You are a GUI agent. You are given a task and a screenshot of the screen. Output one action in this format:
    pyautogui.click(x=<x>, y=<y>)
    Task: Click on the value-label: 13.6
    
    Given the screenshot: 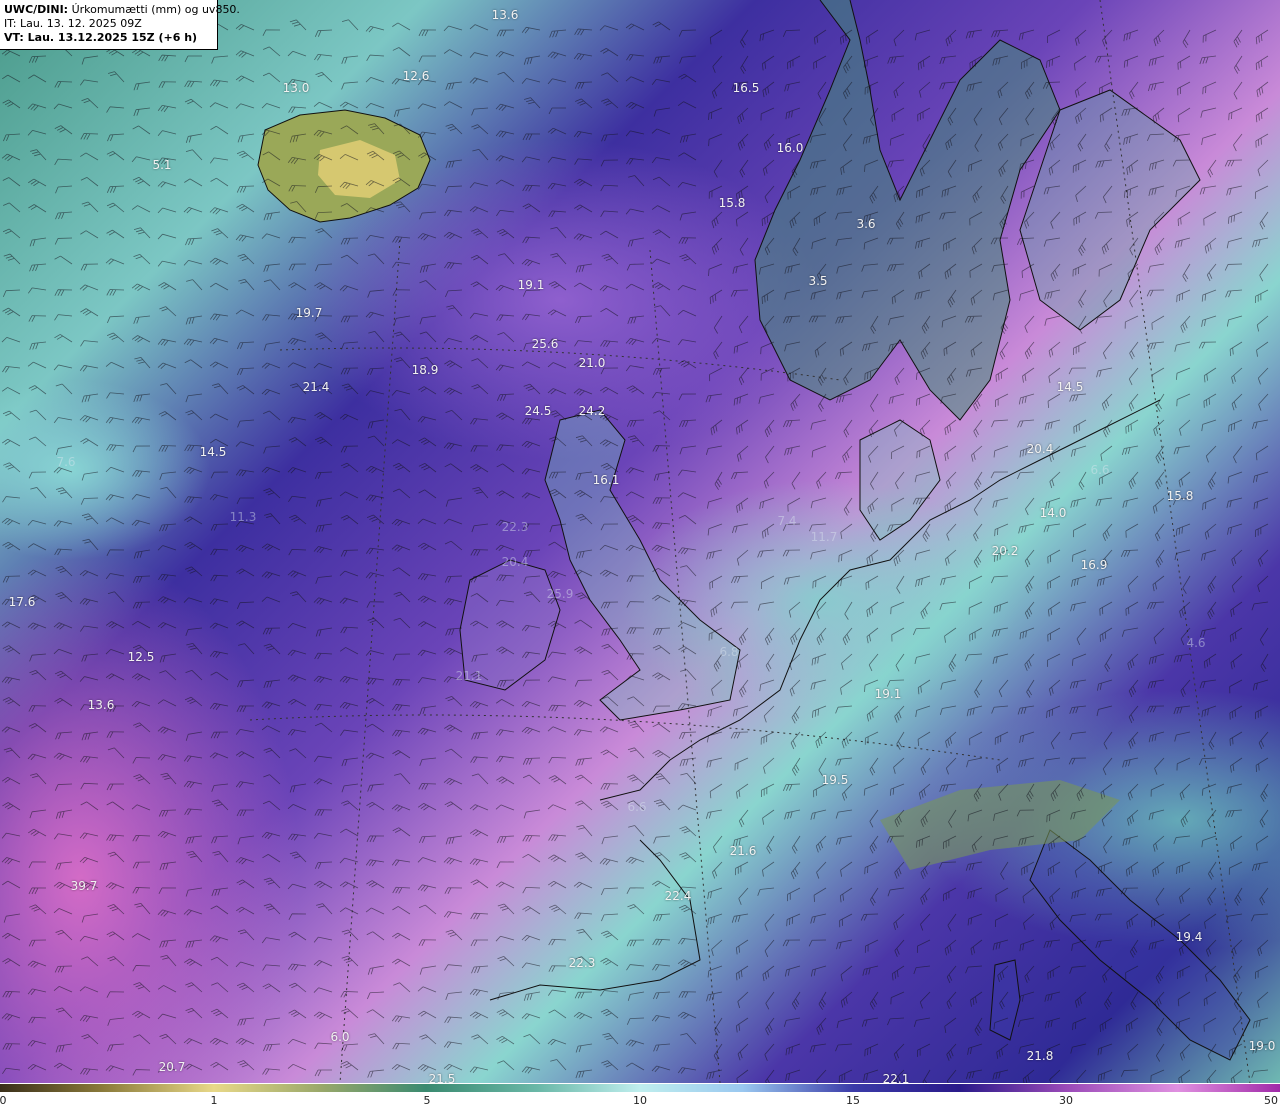 What is the action you would take?
    pyautogui.click(x=505, y=15)
    